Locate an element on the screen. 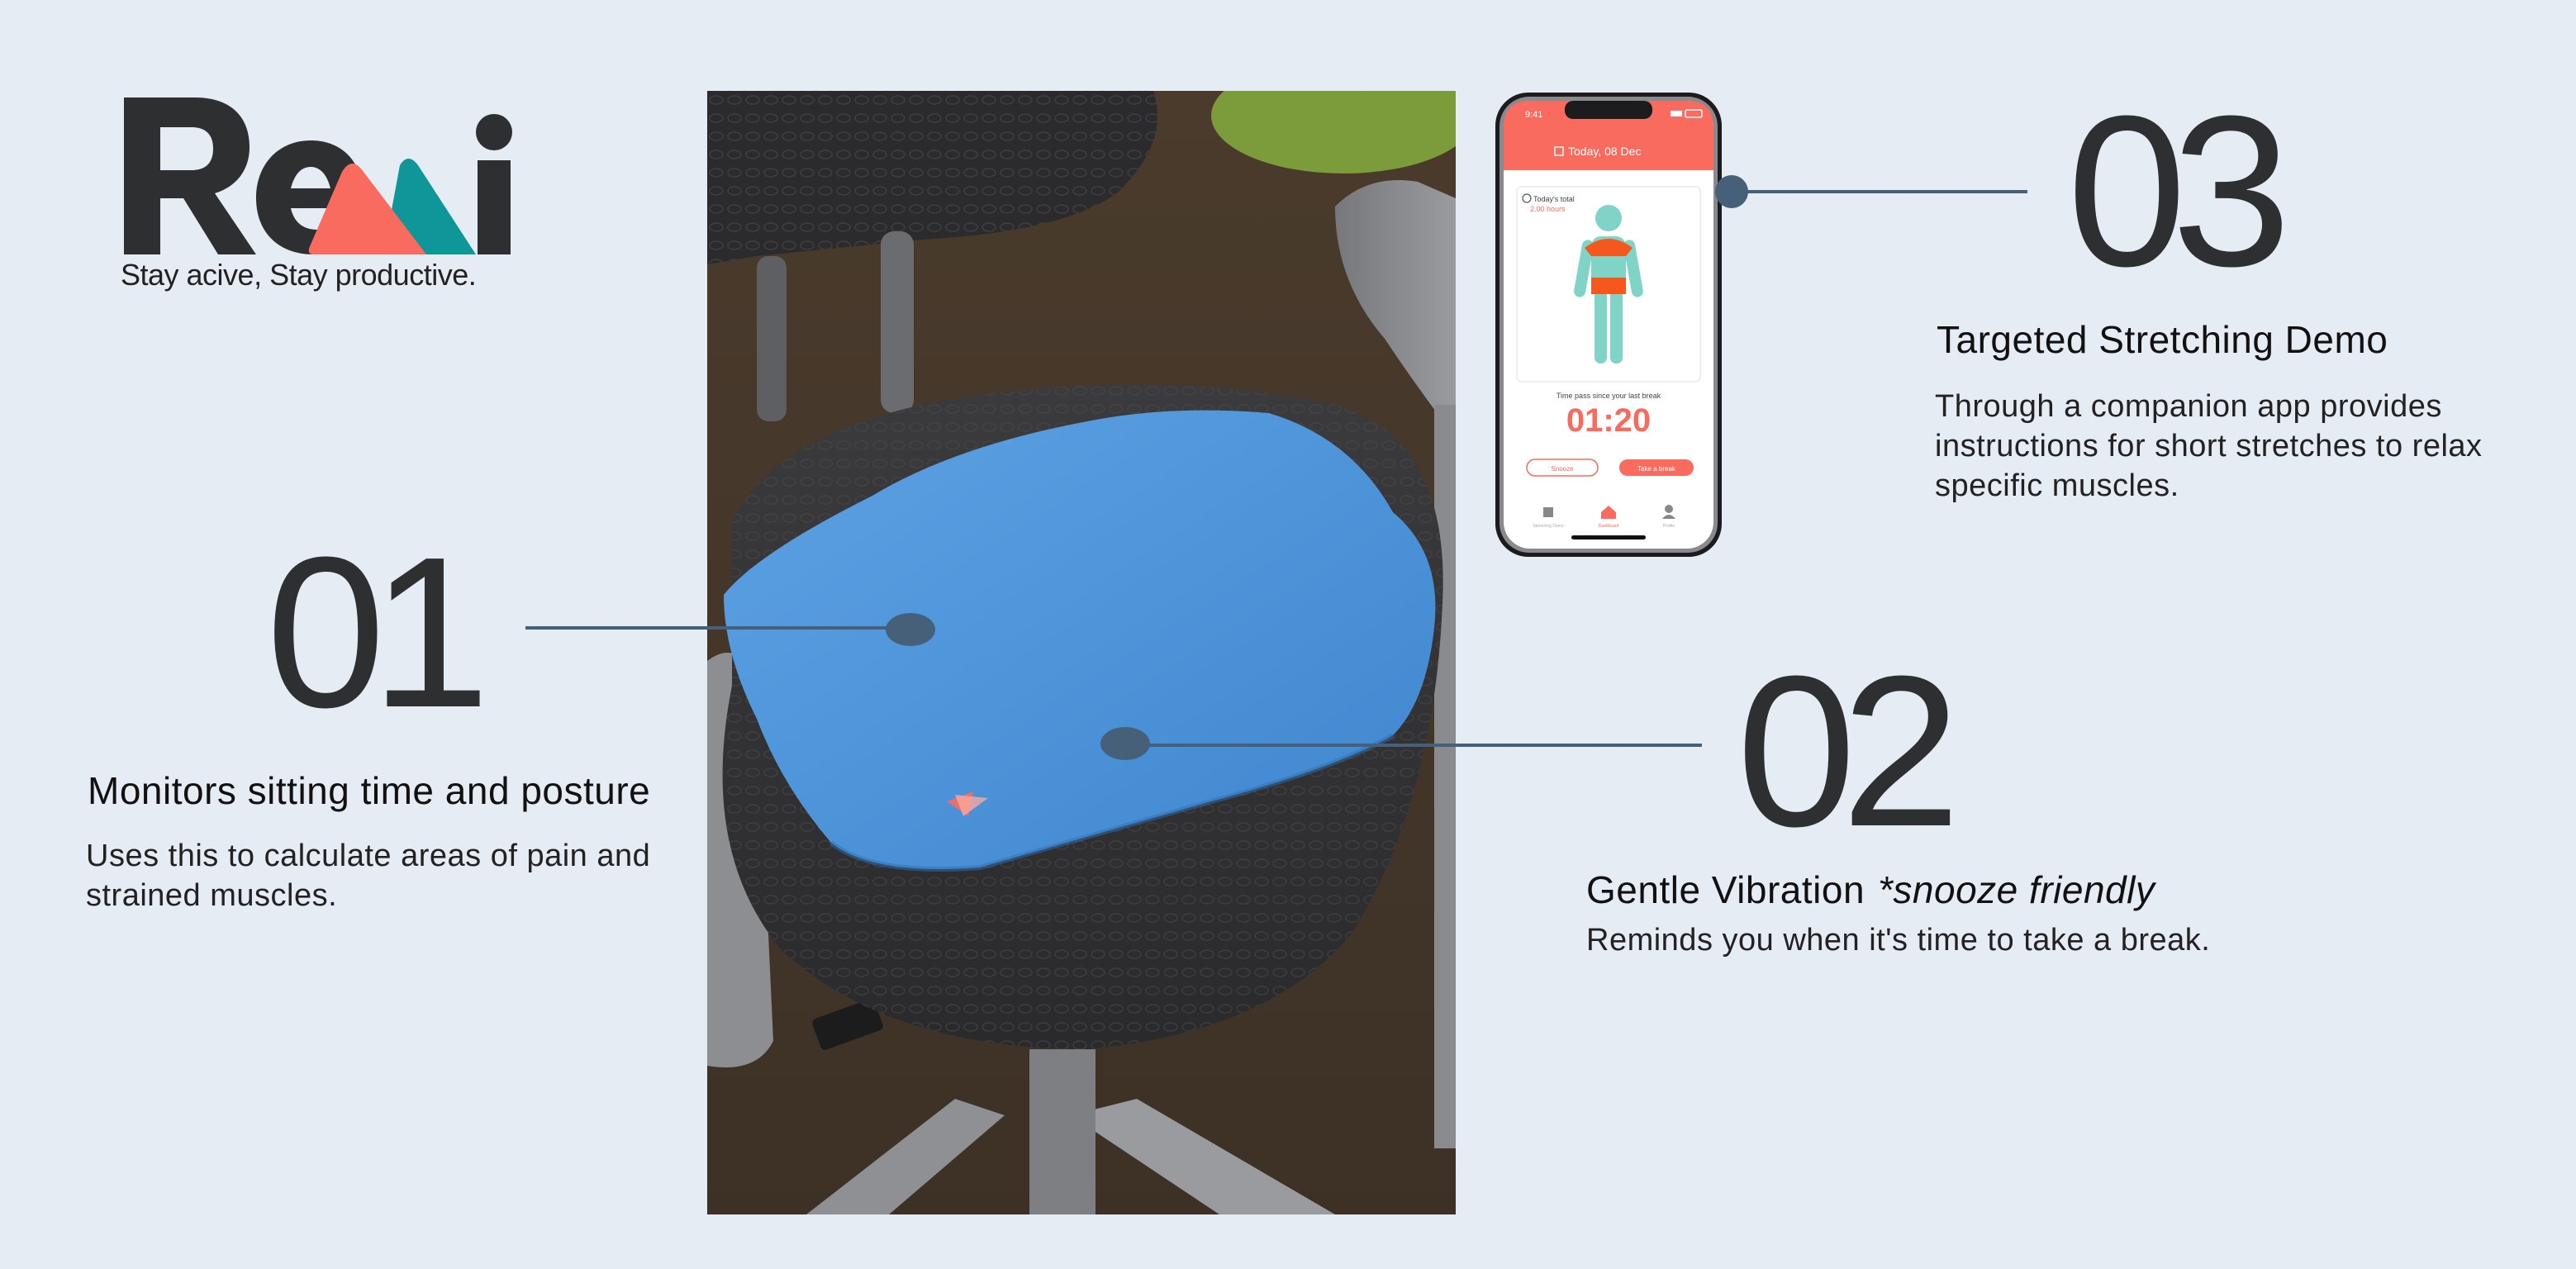 The width and height of the screenshot is (2576, 1269). svg-text: Profile is located at coordinates (1669, 526).